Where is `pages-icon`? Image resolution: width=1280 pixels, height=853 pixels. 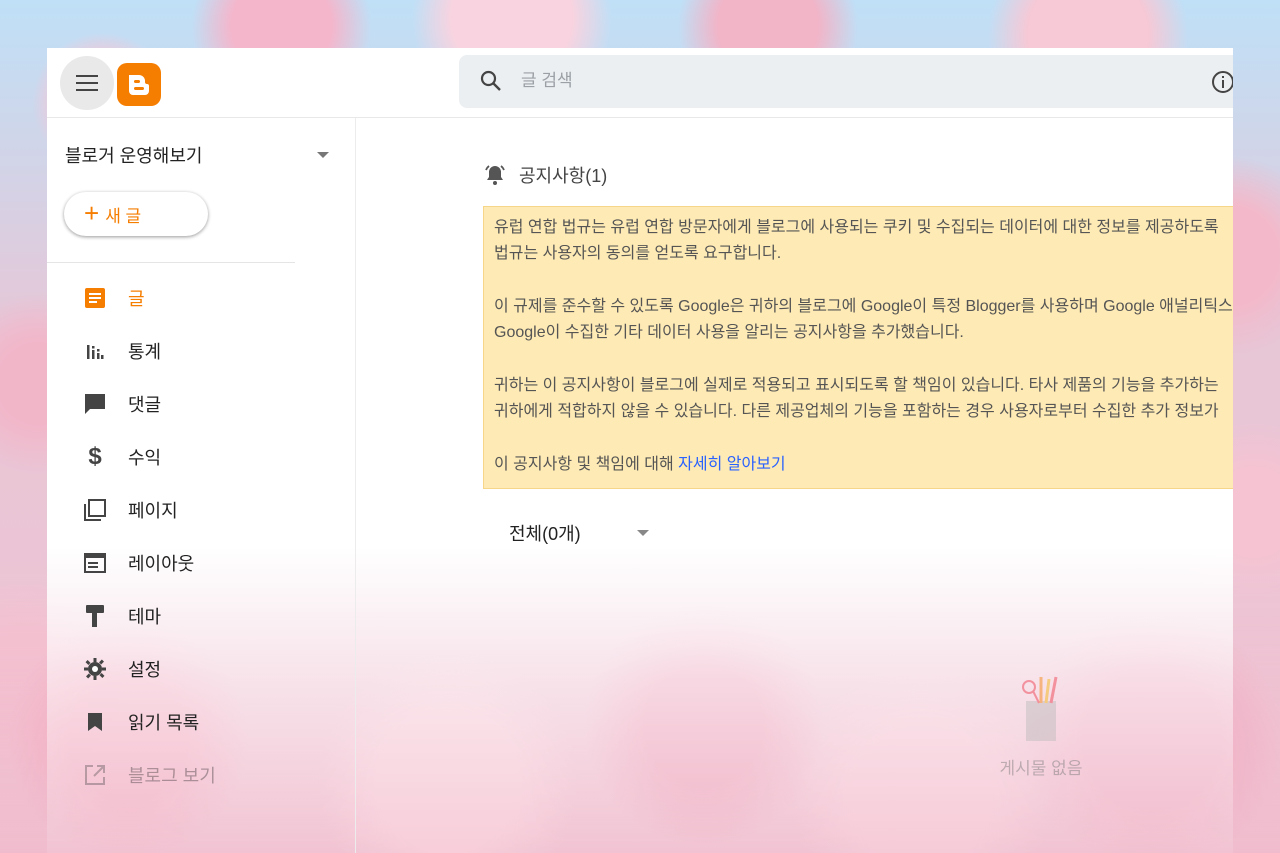 pages-icon is located at coordinates (95, 510).